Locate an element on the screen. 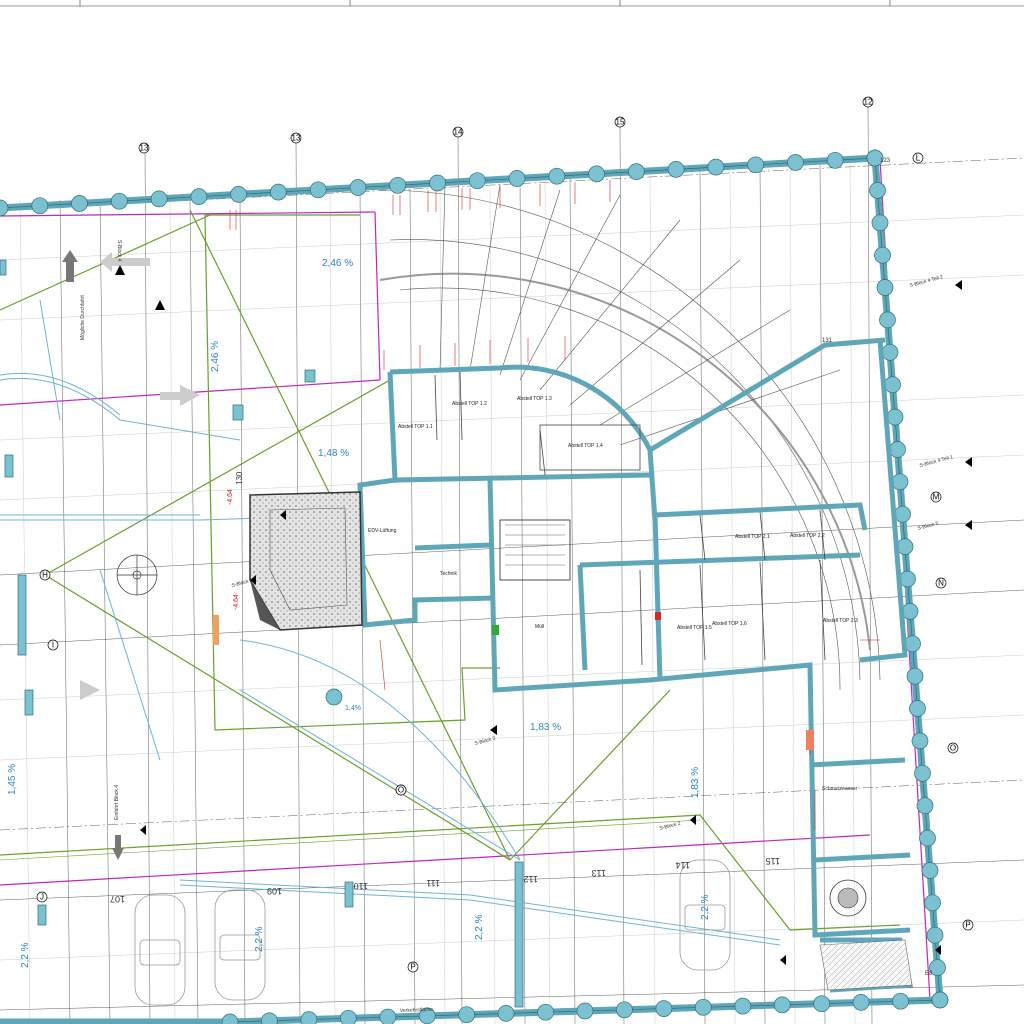  section-label-7: S-Block 5 is located at coordinates (928, 526).